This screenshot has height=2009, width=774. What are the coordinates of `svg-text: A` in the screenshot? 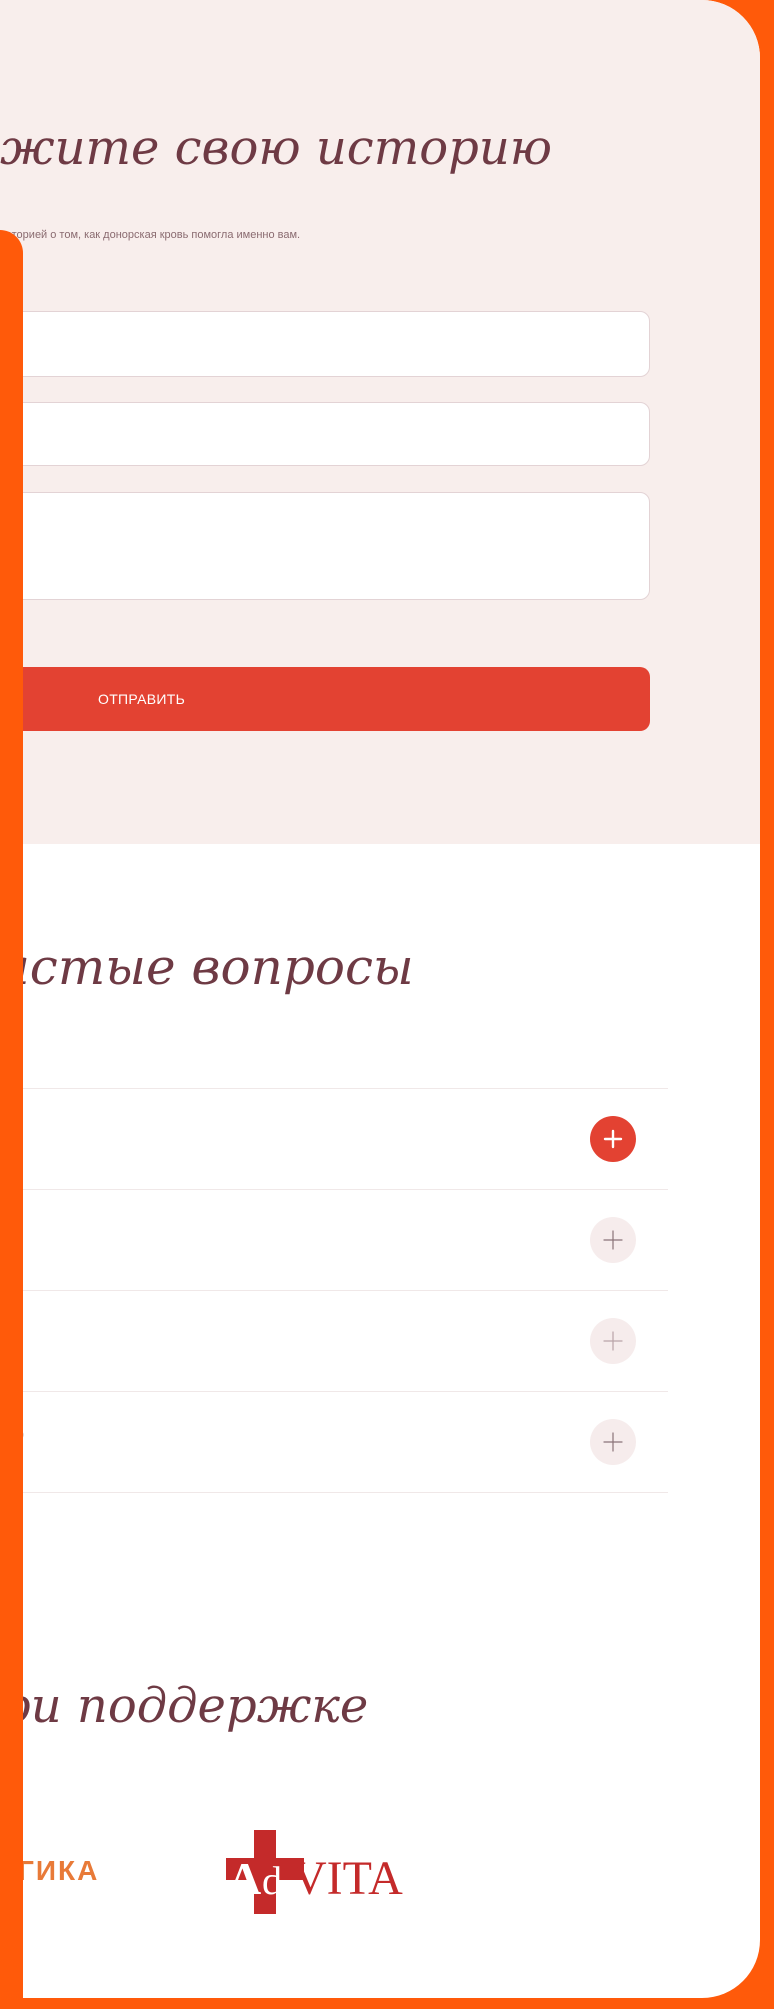 It's located at (244, 1878).